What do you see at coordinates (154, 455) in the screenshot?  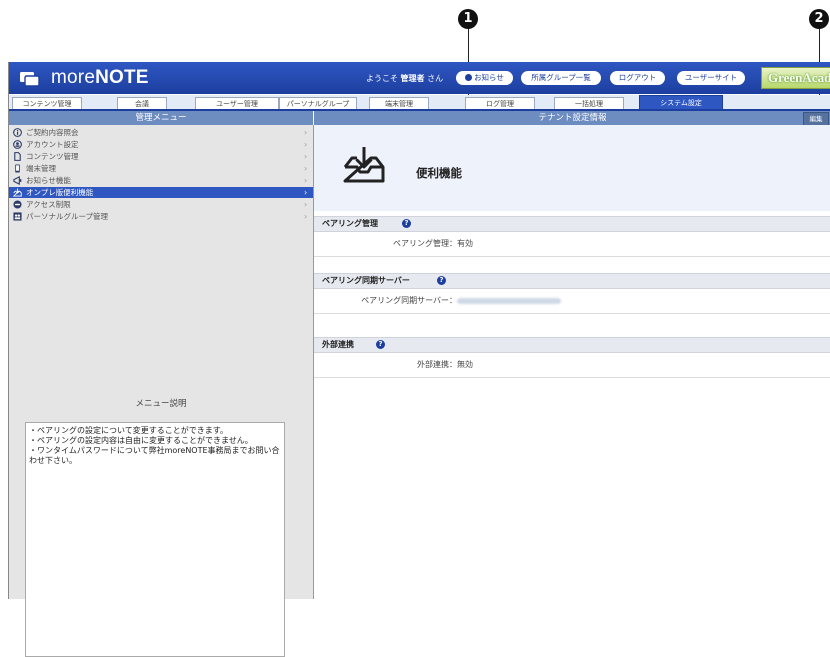 I see `description-line: ・ワンタイムパスワードについて弊社moreNOTE事務局までお問い合わせ下さい。` at bounding box center [154, 455].